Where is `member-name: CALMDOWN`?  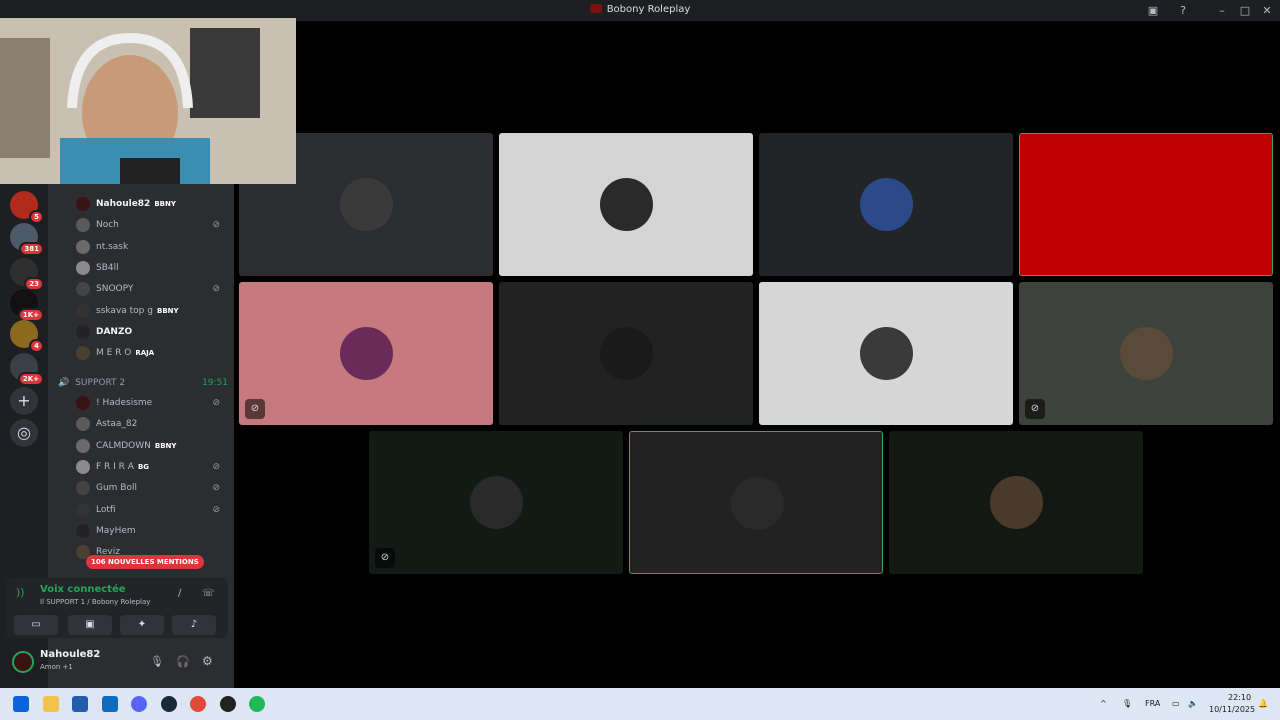 member-name: CALMDOWN is located at coordinates (123, 445).